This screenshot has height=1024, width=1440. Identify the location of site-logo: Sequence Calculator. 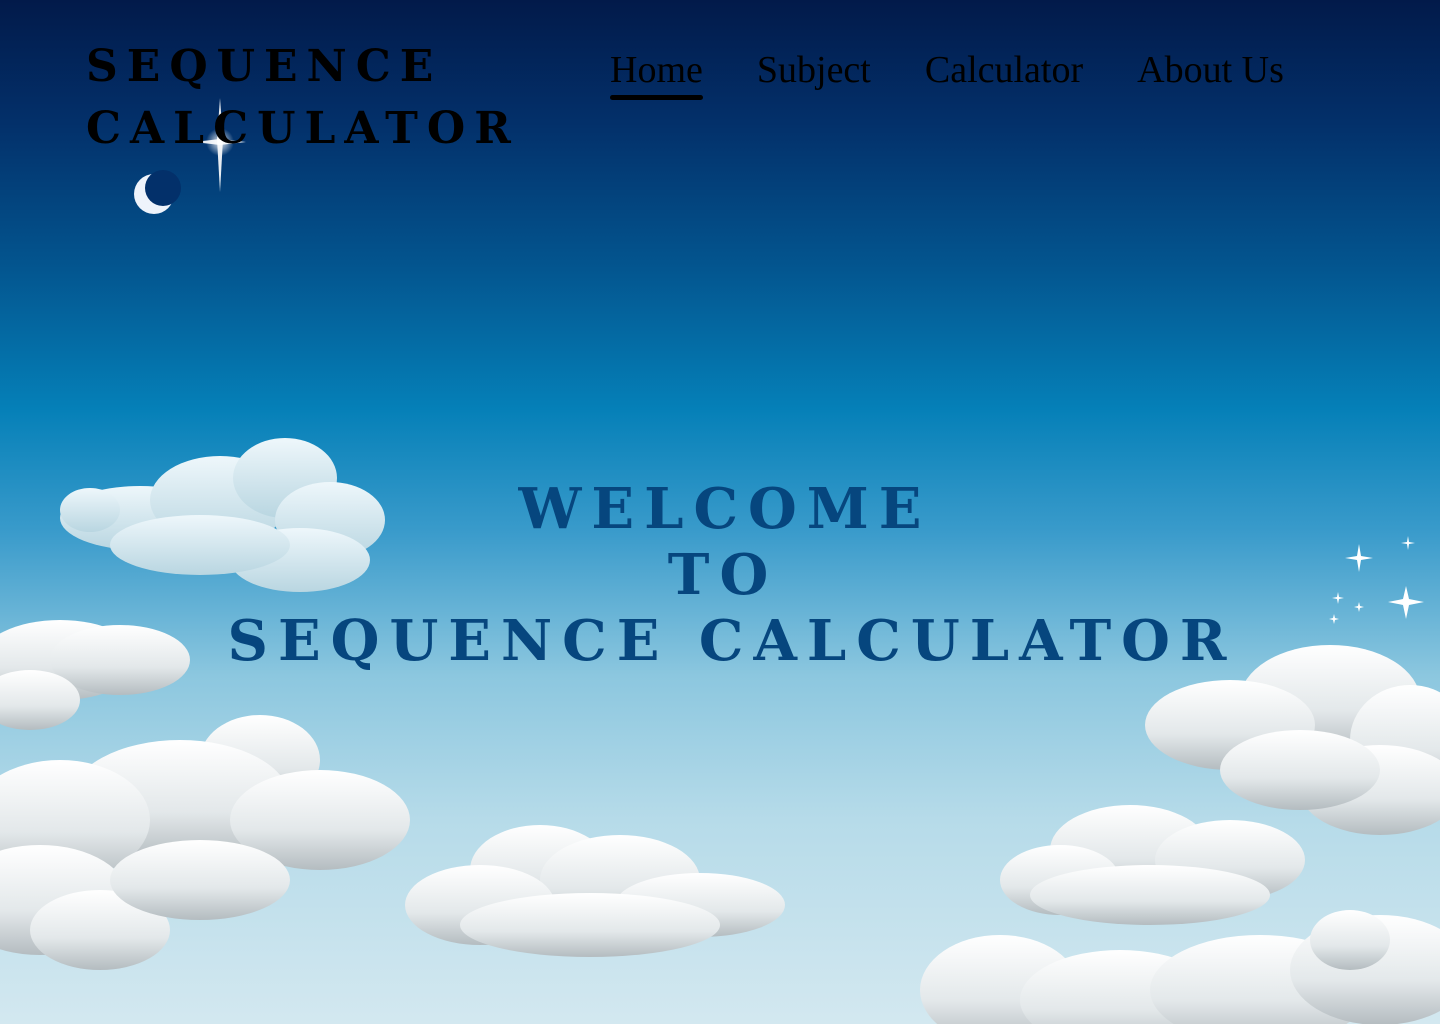
(303, 98).